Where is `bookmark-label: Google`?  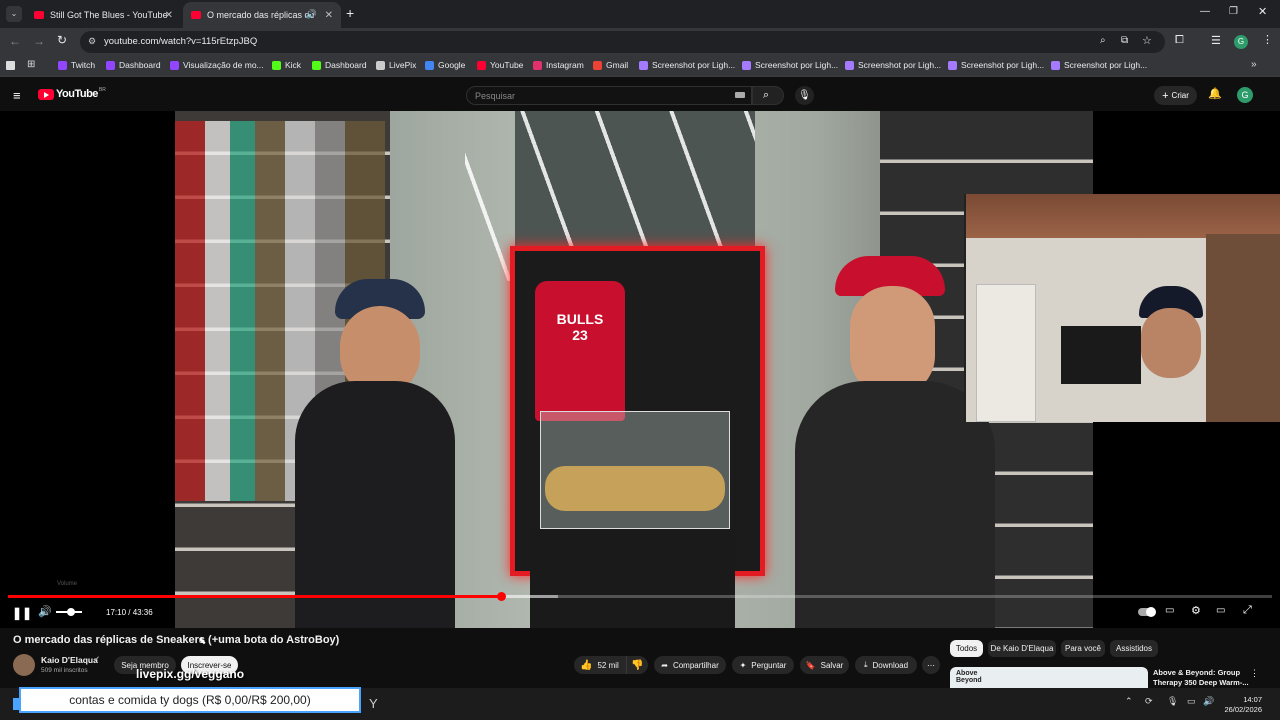
bookmark-label: Google is located at coordinates (452, 65).